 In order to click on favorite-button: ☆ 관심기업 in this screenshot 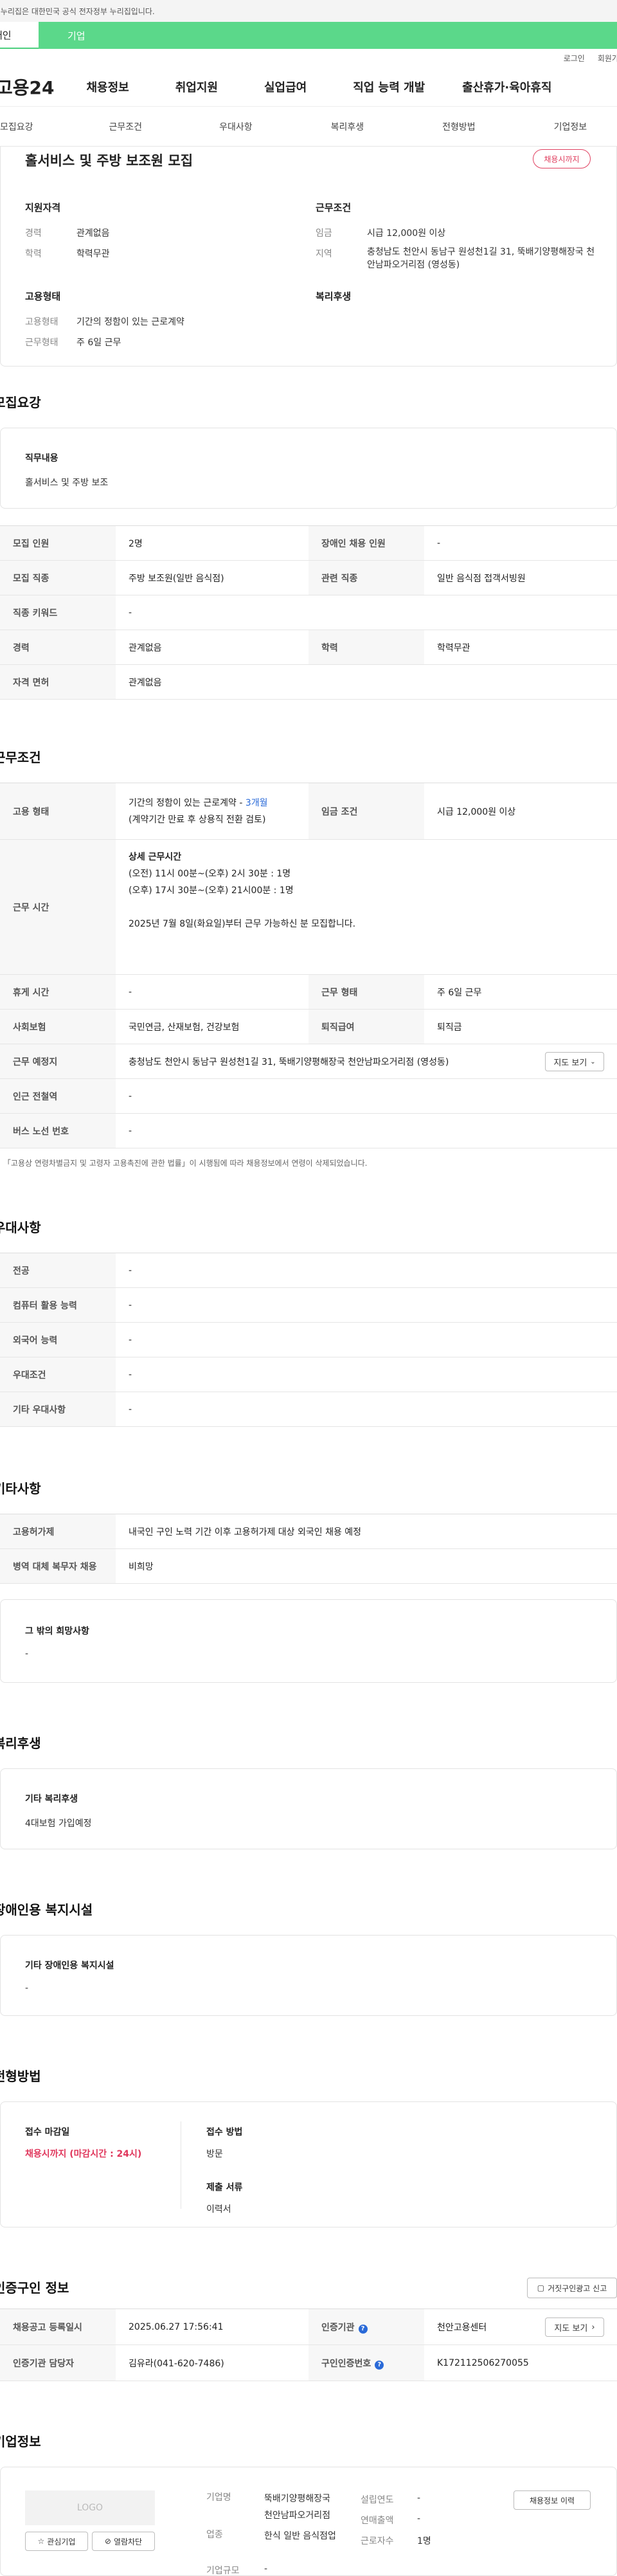, I will do `click(57, 2541)`.